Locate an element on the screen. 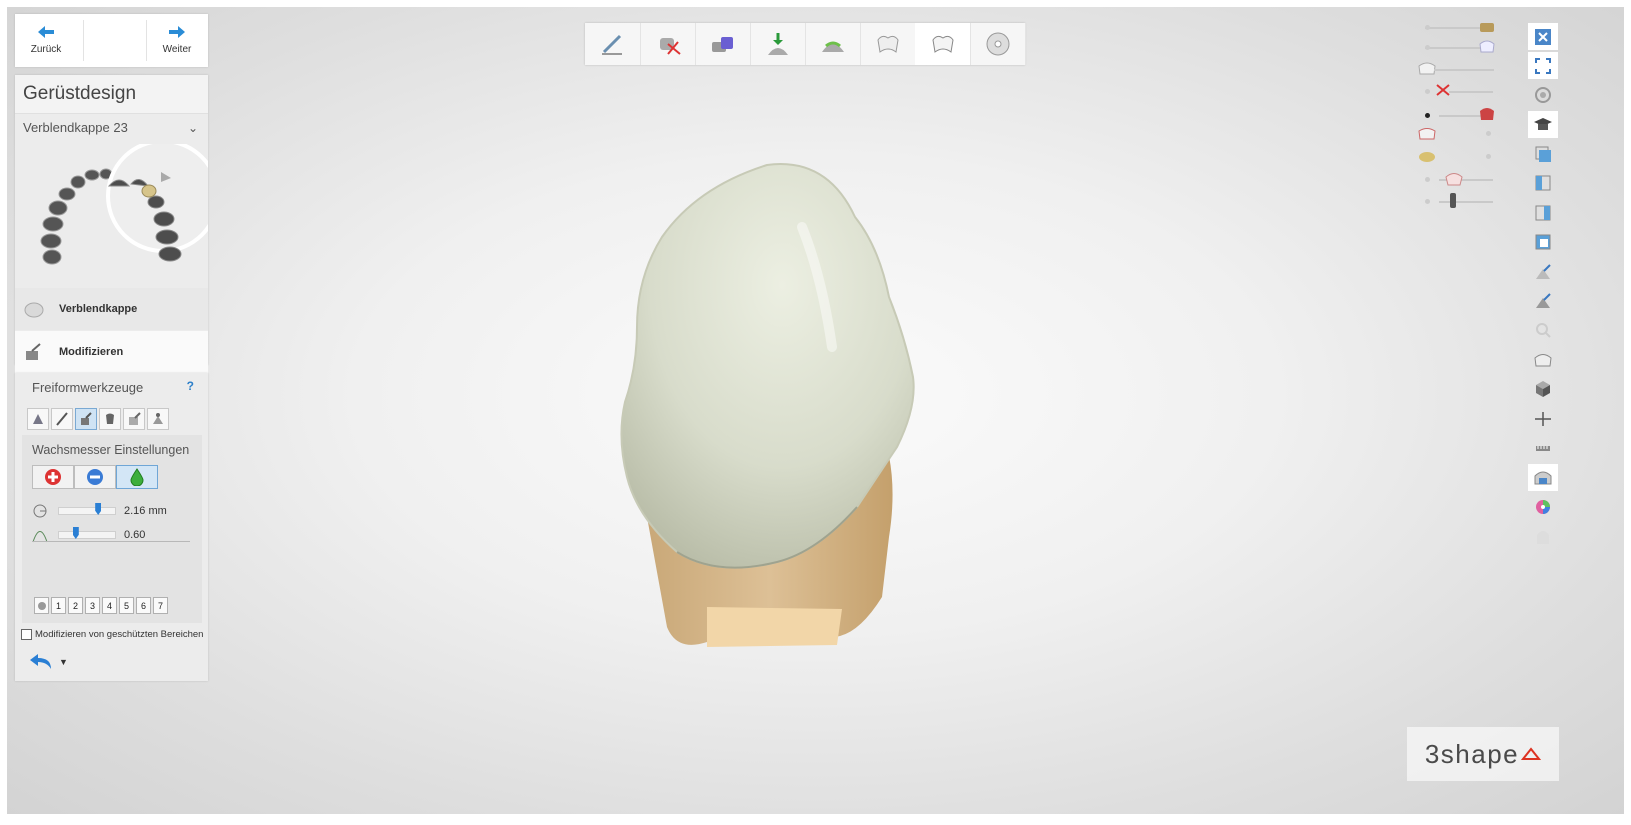 This screenshot has height=825, width=1631. visibility-slider-crown is located at coordinates (1460, 47).